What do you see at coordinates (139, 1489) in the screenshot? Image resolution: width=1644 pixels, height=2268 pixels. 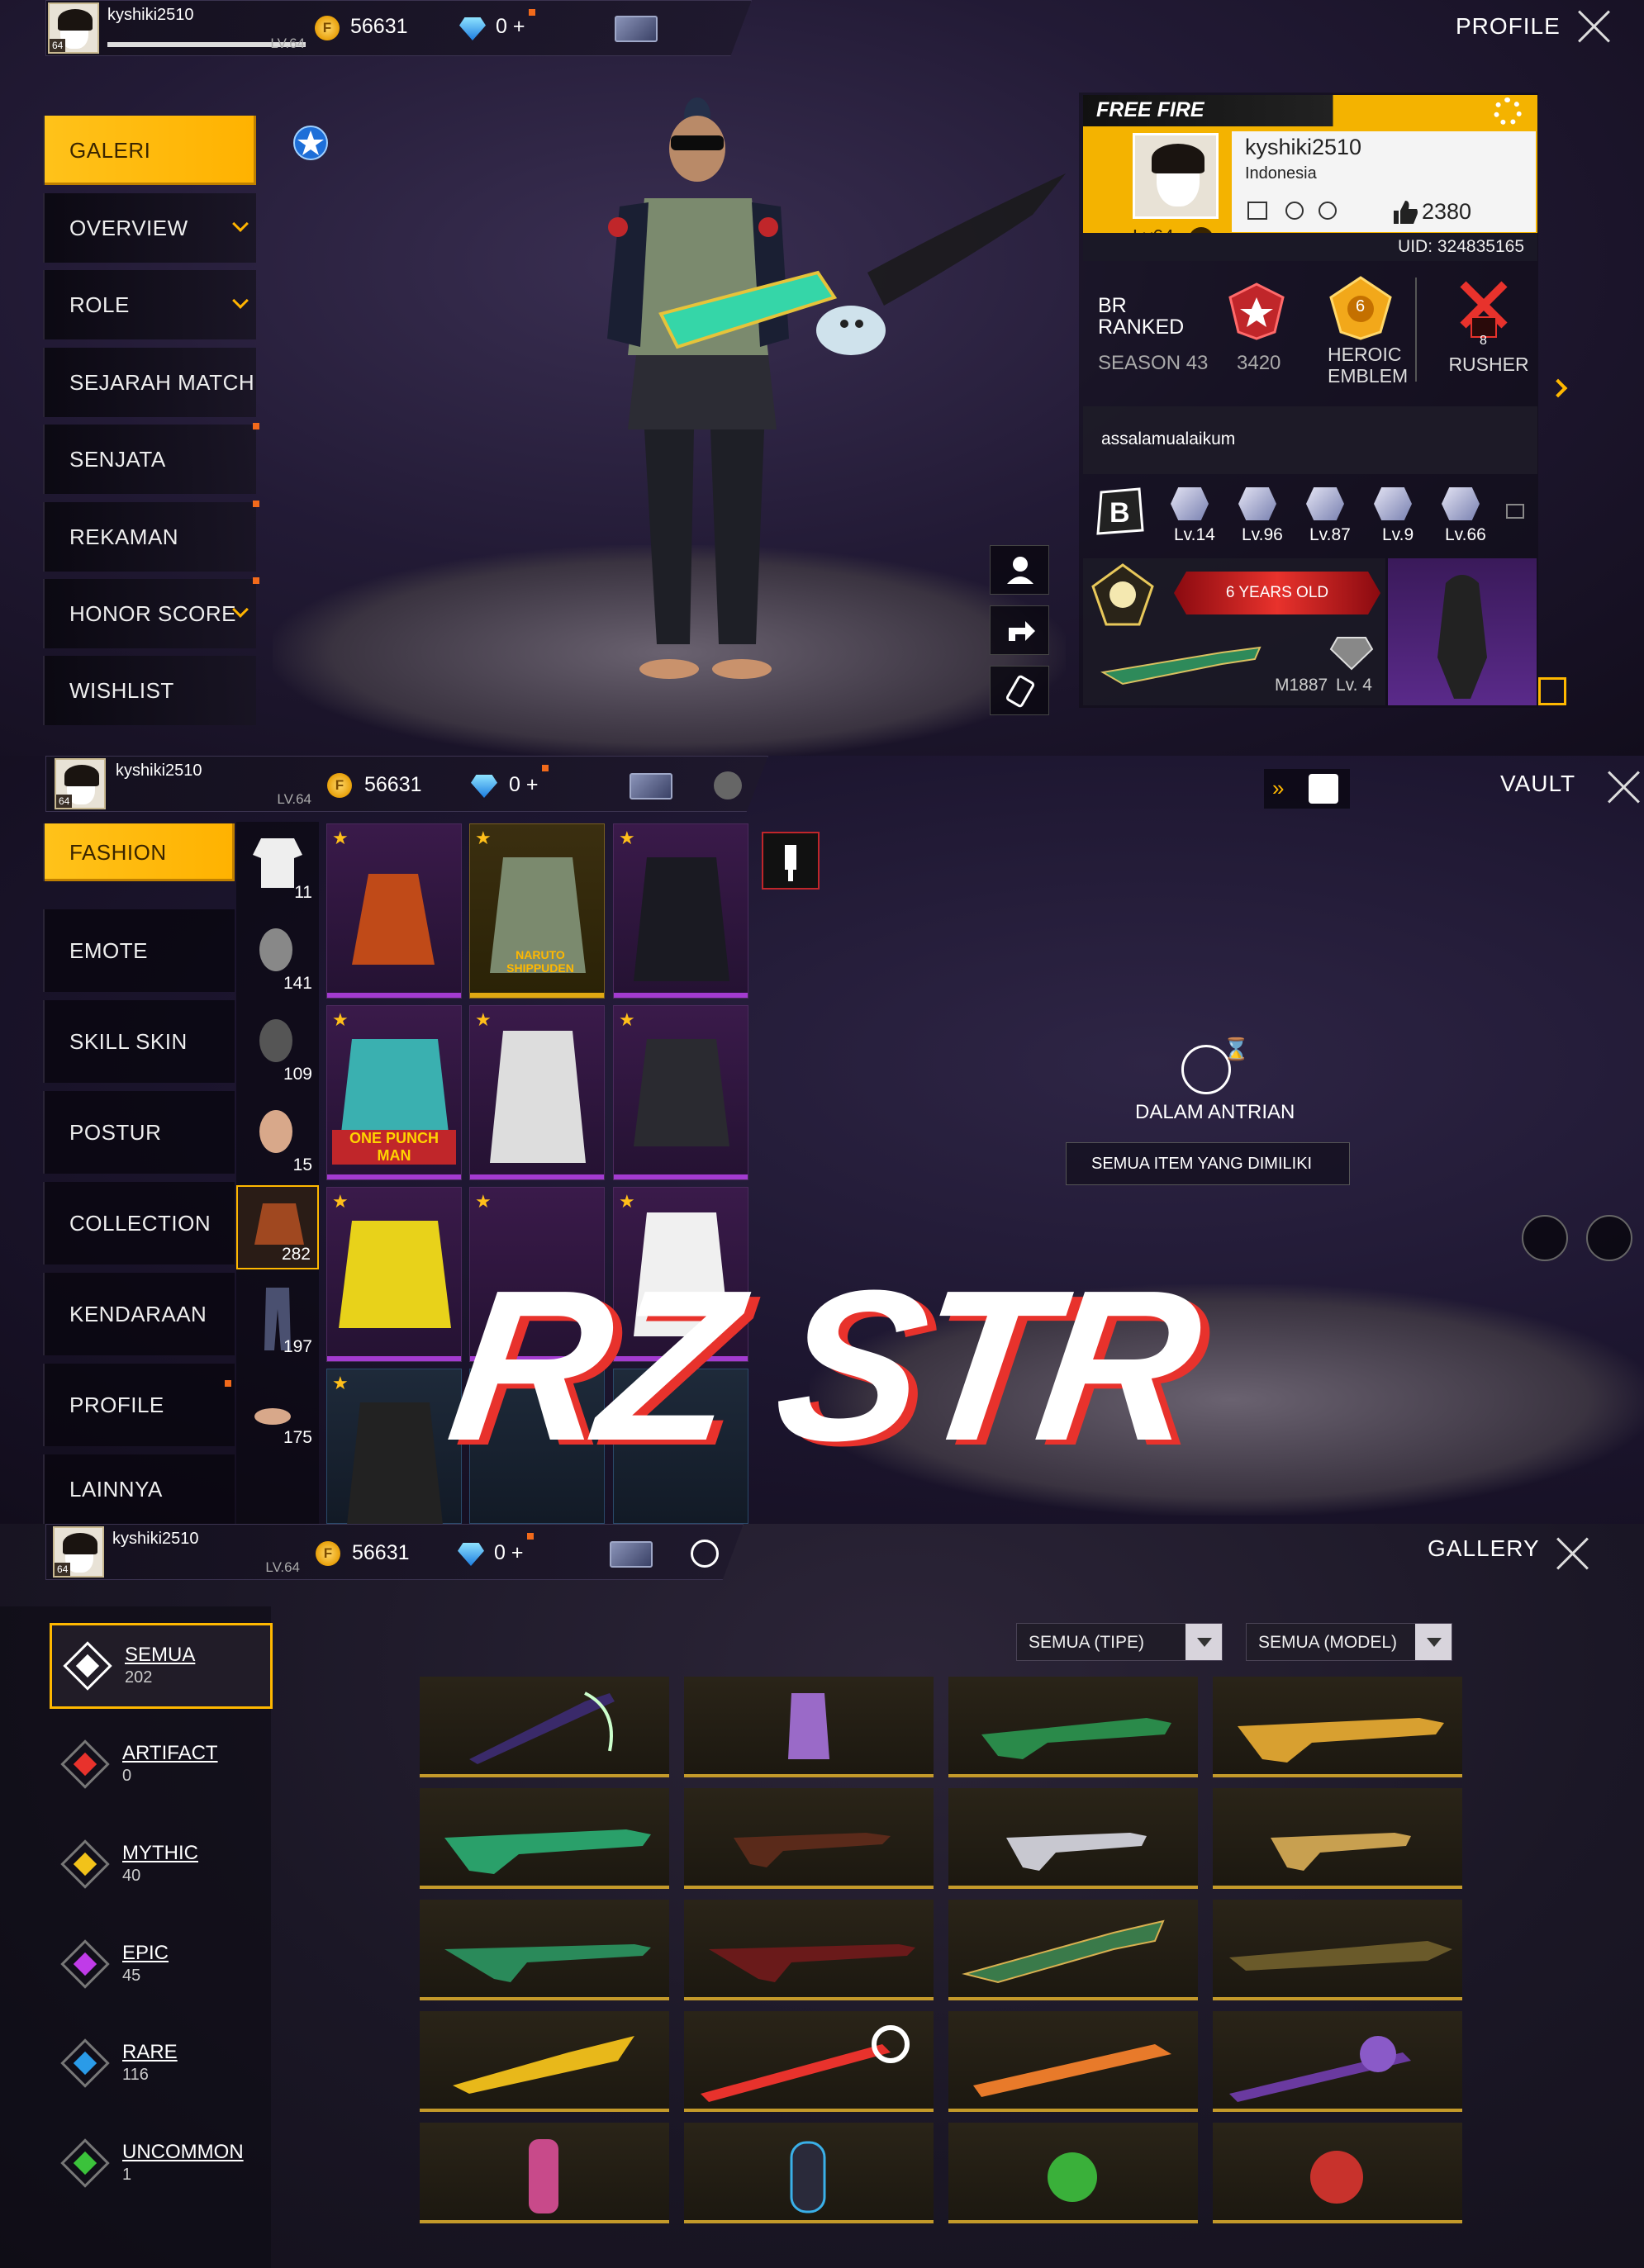 I see `menu-lainnya: LAINNYA` at bounding box center [139, 1489].